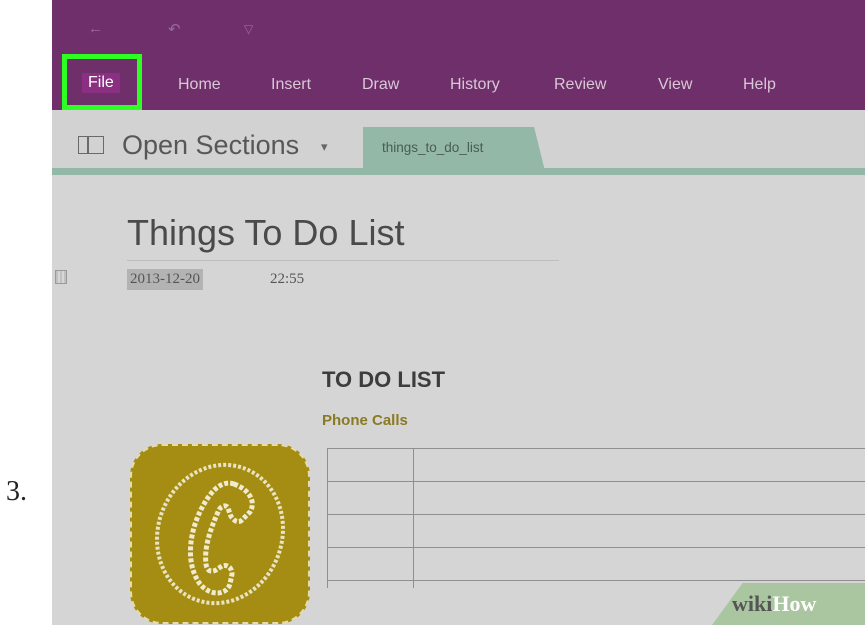  What do you see at coordinates (210, 145) in the screenshot?
I see `open-sections-button: Open Sections` at bounding box center [210, 145].